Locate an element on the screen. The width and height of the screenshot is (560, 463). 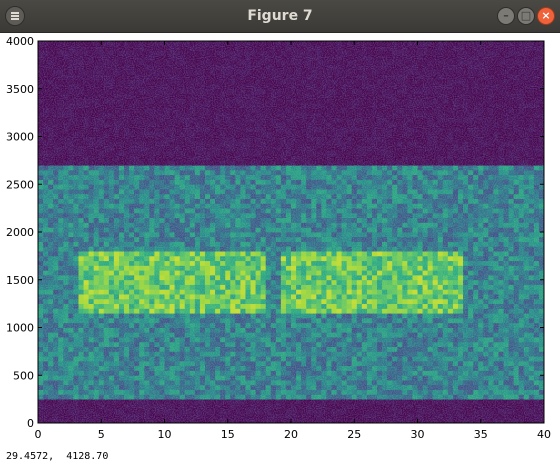
maximize-icon: □ is located at coordinates (526, 15).